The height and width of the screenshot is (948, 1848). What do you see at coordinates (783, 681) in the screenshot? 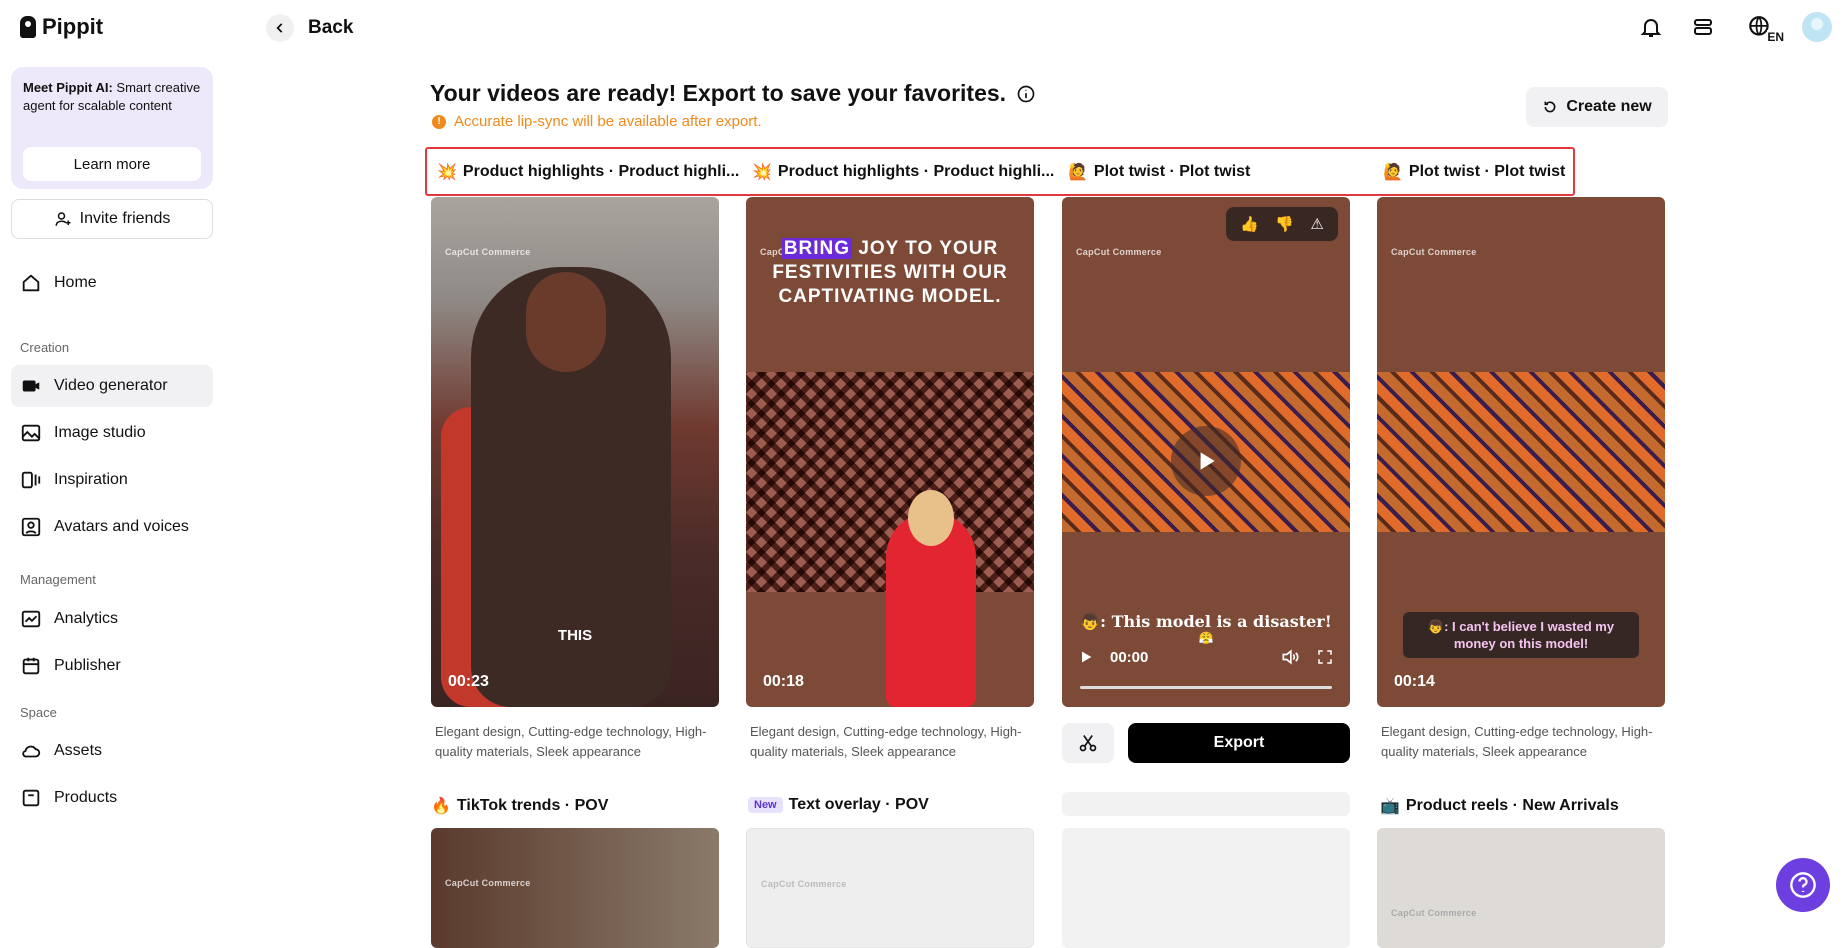
I see `video-duration: 00:18` at bounding box center [783, 681].